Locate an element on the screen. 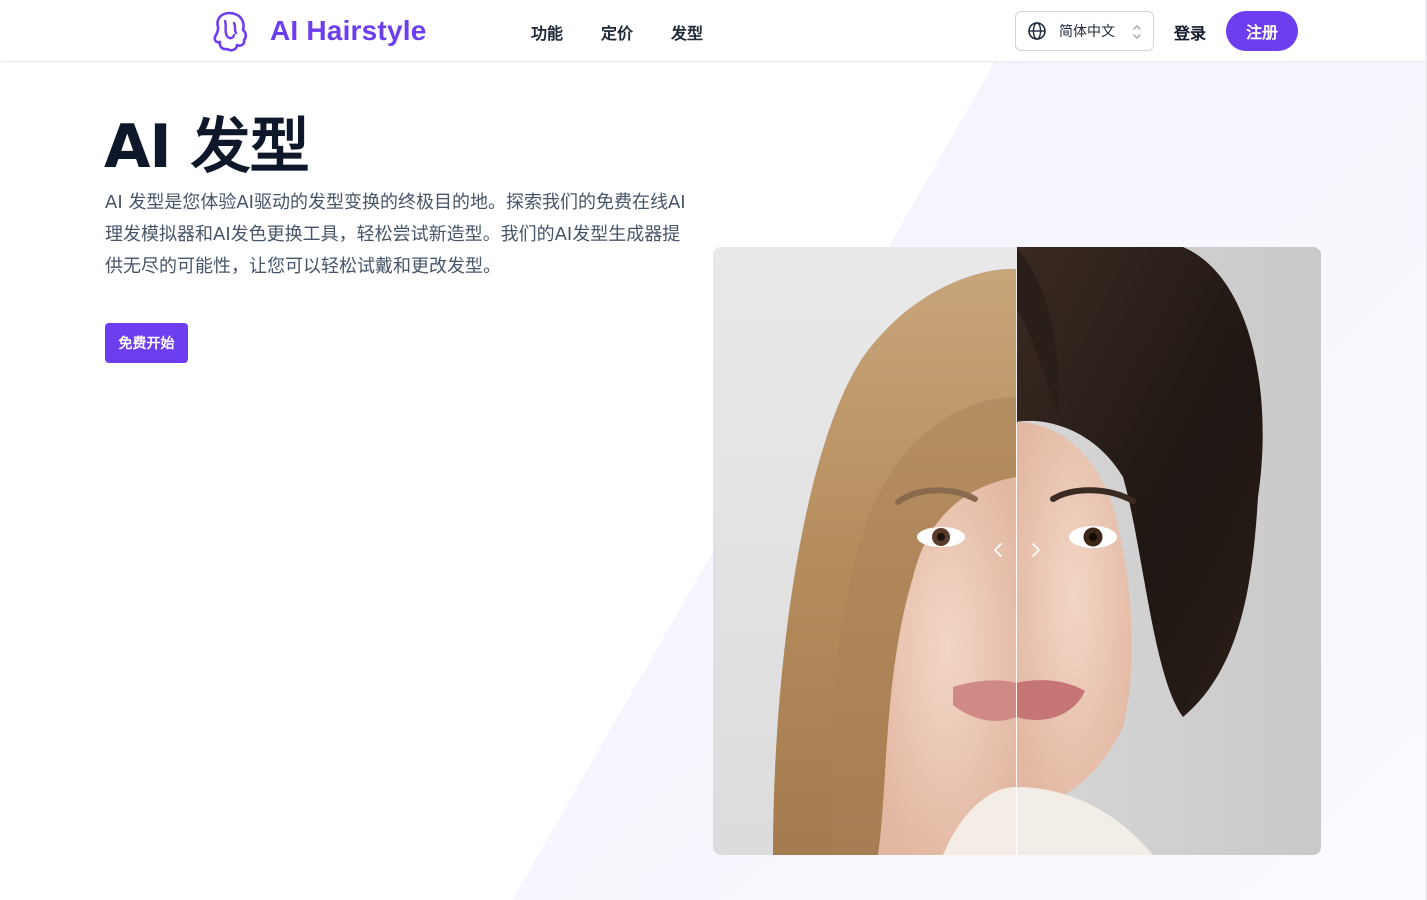  nav-pricing: 定价 is located at coordinates (617, 32).